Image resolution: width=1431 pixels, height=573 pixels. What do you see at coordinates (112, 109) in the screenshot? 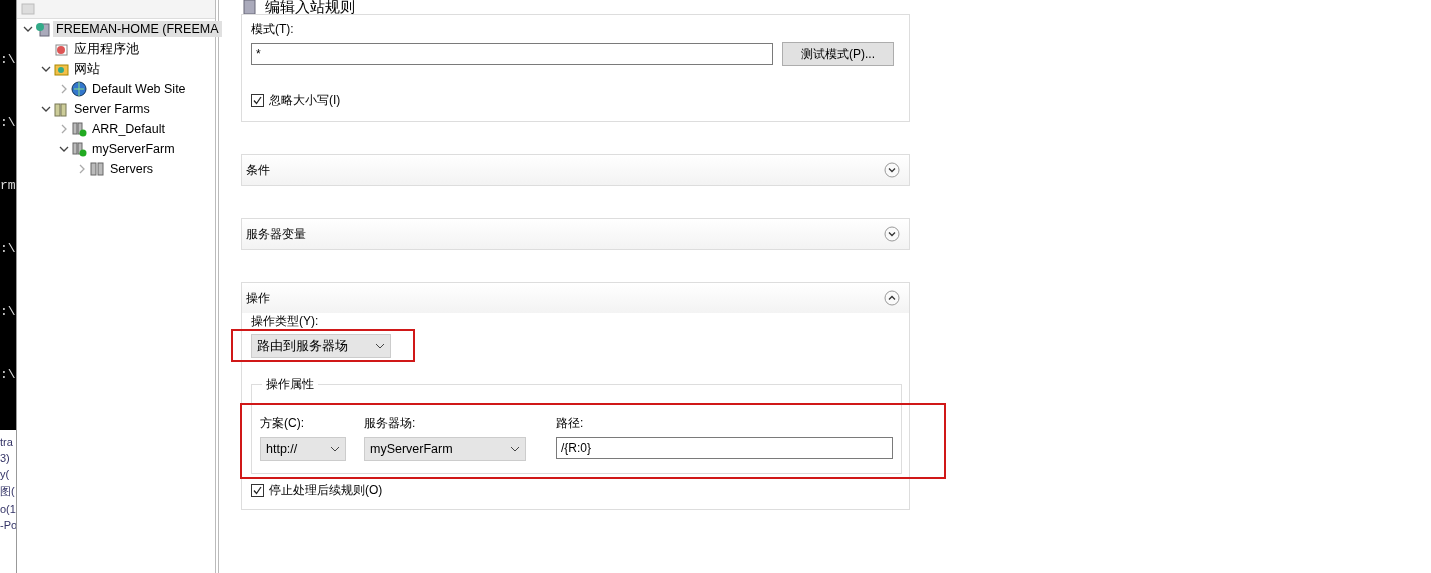
I see `tree-item: Server Farms` at bounding box center [112, 109].